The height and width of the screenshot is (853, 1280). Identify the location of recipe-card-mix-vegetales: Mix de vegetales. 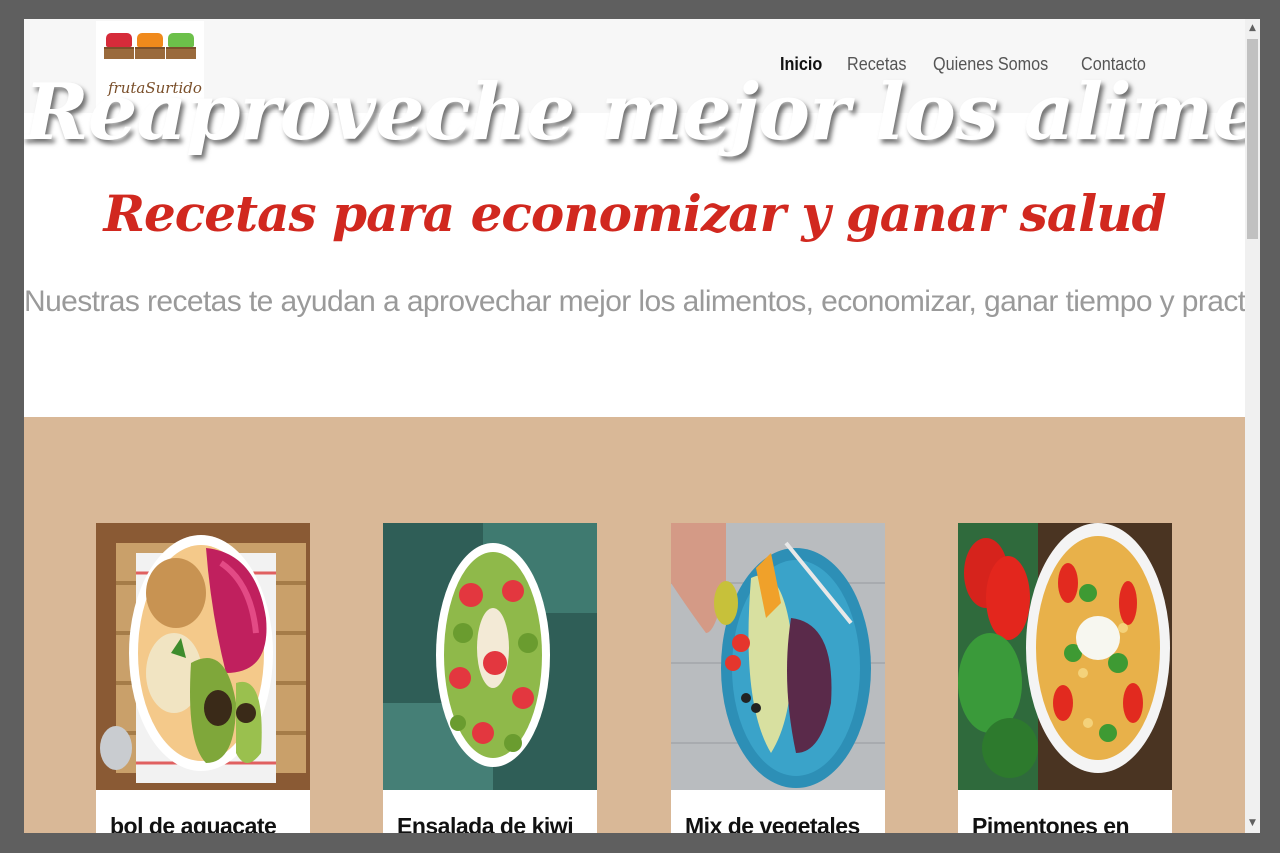
(778, 678).